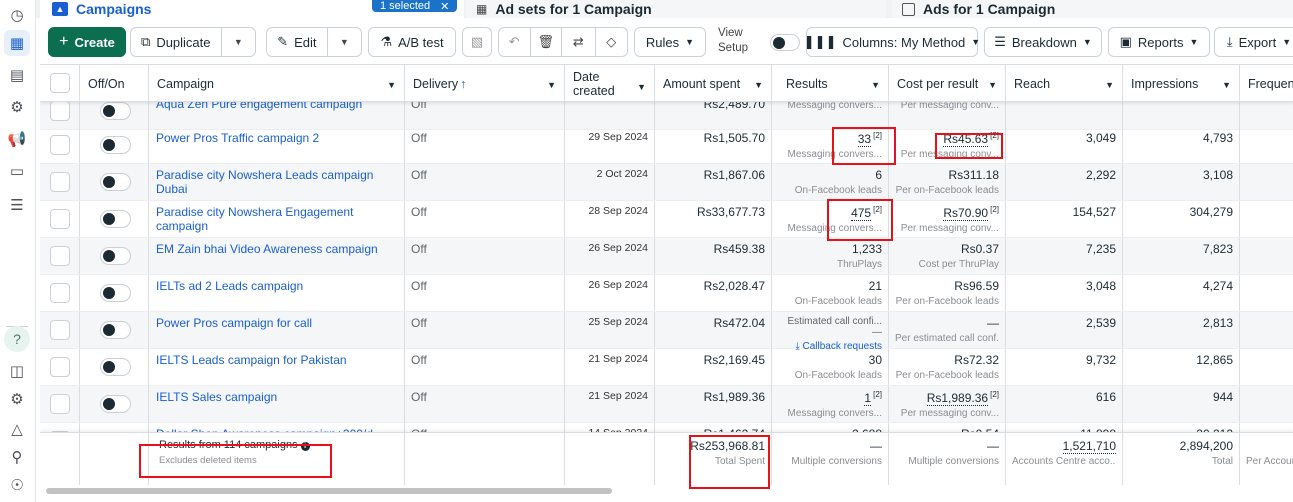  What do you see at coordinates (1043, 42) in the screenshot?
I see `breakdown-button: ☰ Breakdown ▼` at bounding box center [1043, 42].